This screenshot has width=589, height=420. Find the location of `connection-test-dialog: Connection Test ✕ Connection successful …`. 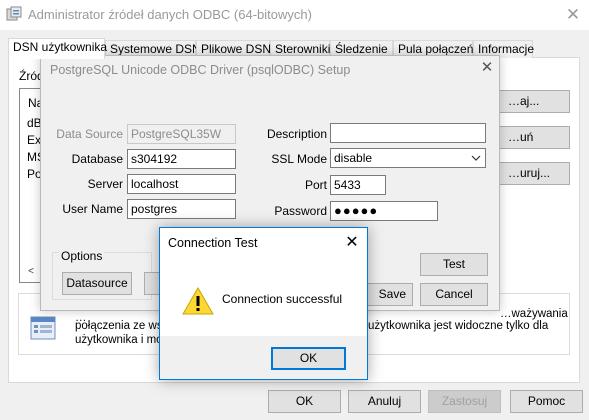

connection-test-dialog: Connection Test ✕ Connection successful … is located at coordinates (263, 303).